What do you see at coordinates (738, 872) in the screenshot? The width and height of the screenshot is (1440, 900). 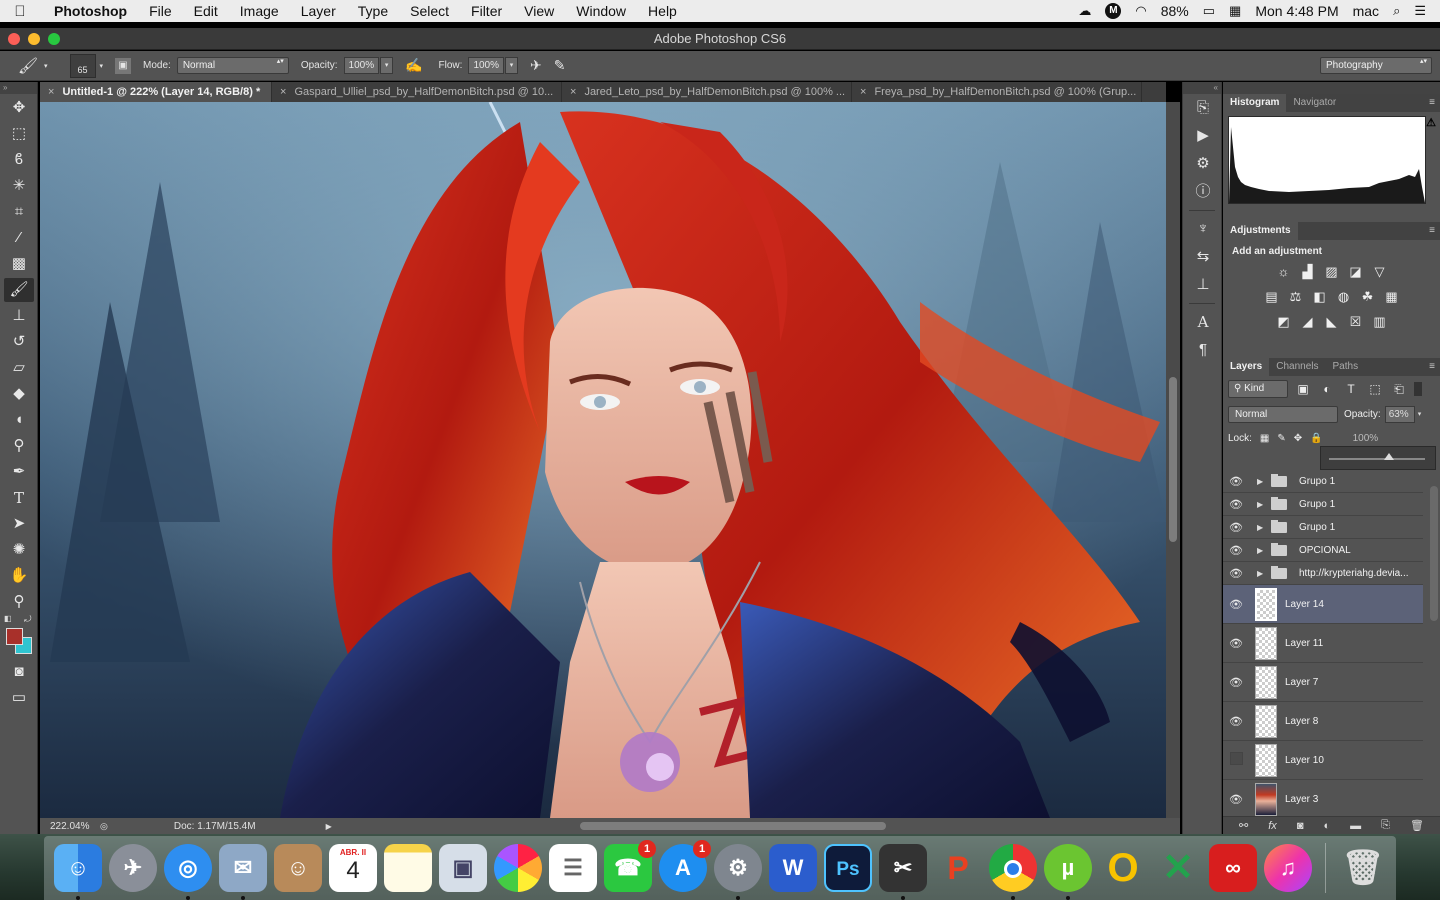 I see `system-preferences-icon: ⚙` at bounding box center [738, 872].